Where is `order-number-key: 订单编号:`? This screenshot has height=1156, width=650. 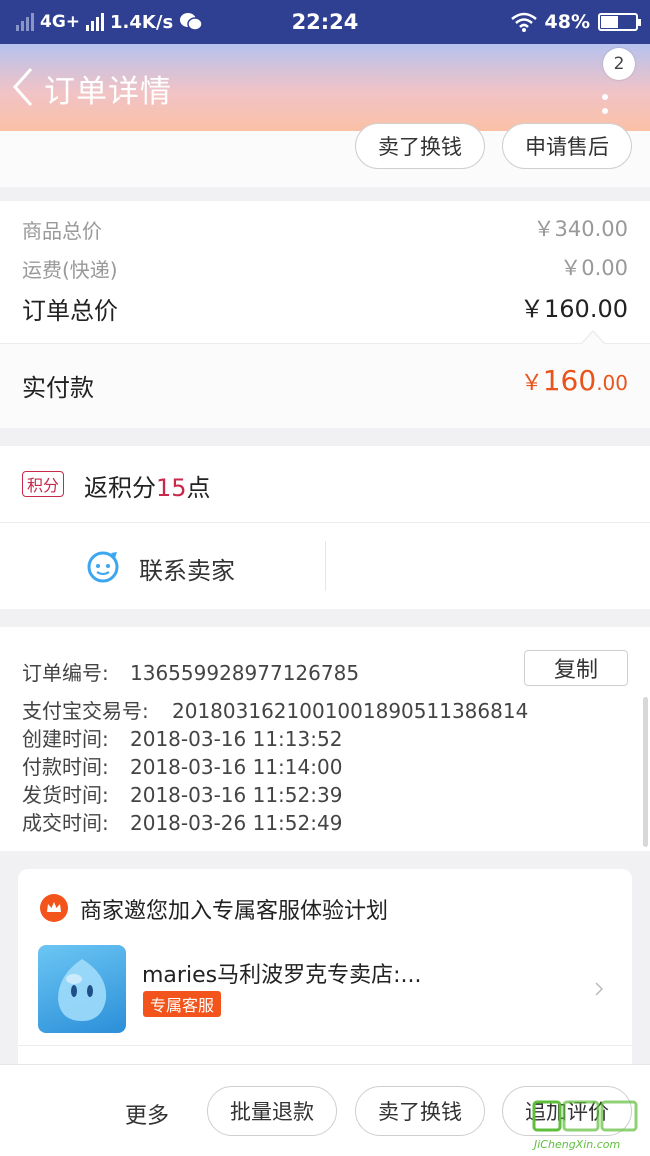 order-number-key: 订单编号: is located at coordinates (65, 673).